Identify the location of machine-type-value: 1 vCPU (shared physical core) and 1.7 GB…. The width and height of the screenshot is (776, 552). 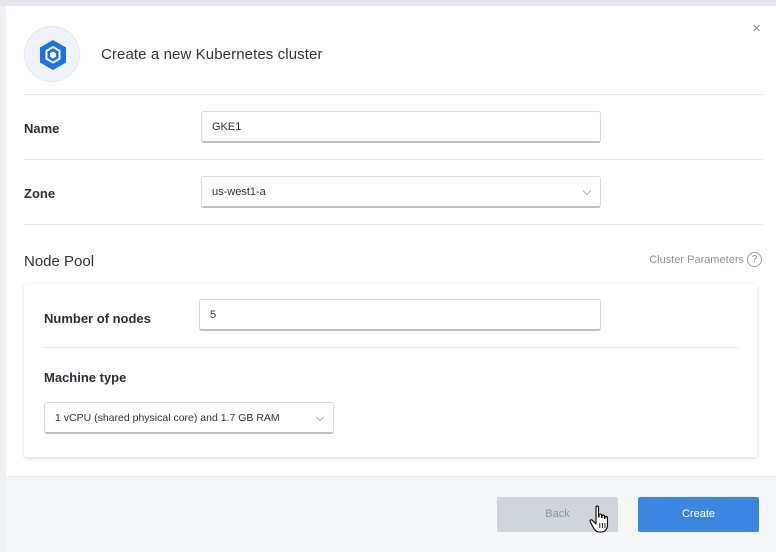
(167, 418).